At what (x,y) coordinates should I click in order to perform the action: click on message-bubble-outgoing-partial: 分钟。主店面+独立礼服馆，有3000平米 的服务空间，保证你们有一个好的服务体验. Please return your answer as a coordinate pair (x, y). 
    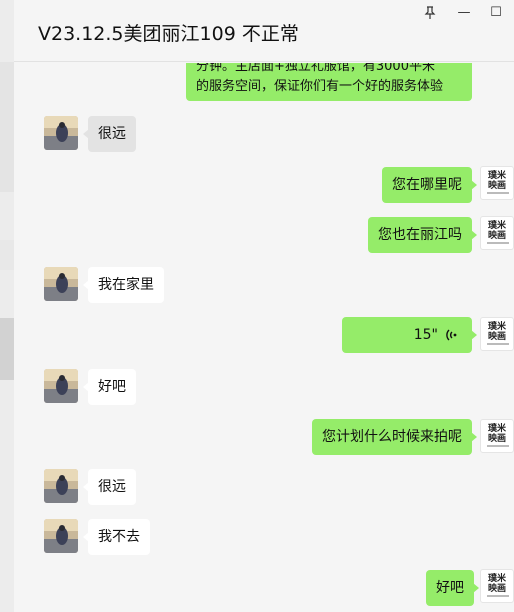
    Looking at the image, I should click on (329, 82).